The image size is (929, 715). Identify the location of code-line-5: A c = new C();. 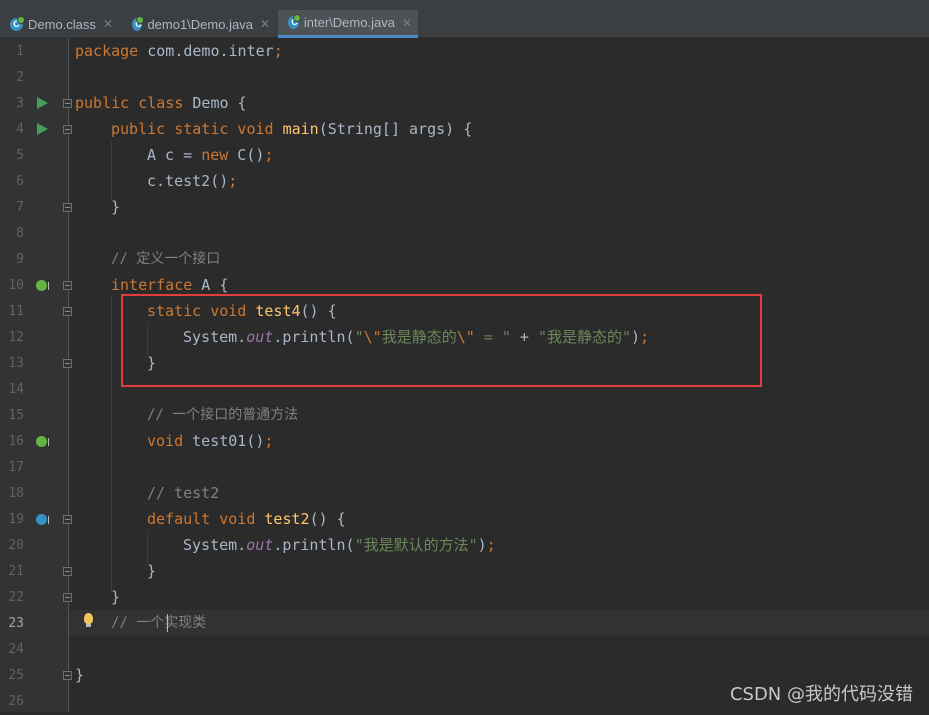
(210, 155).